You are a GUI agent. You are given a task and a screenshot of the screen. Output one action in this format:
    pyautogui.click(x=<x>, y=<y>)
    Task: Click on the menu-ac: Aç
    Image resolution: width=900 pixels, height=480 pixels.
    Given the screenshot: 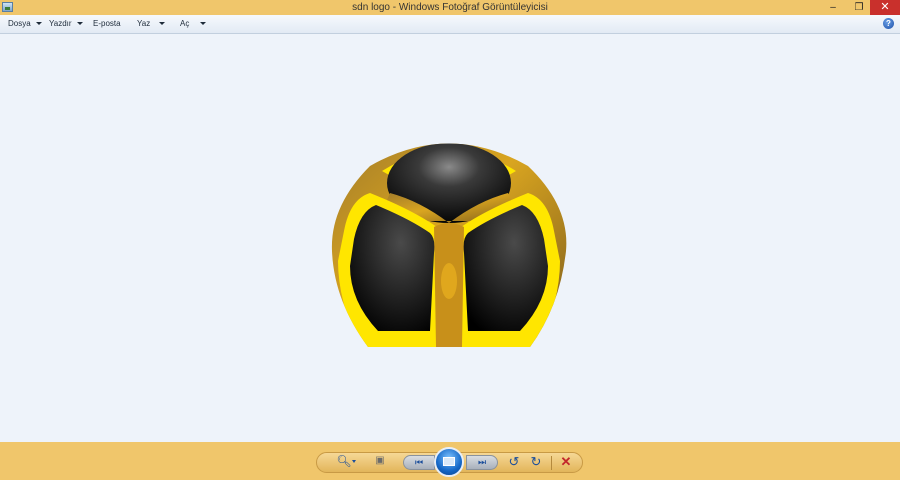 What is the action you would take?
    pyautogui.click(x=193, y=24)
    